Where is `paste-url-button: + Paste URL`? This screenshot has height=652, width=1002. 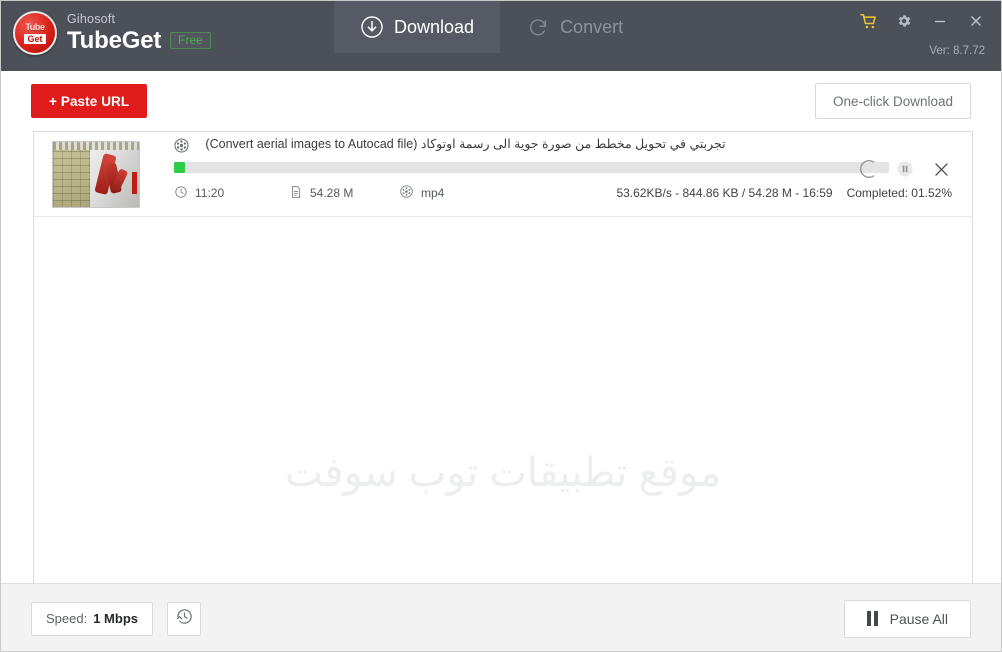
paste-url-button: + Paste URL is located at coordinates (89, 101).